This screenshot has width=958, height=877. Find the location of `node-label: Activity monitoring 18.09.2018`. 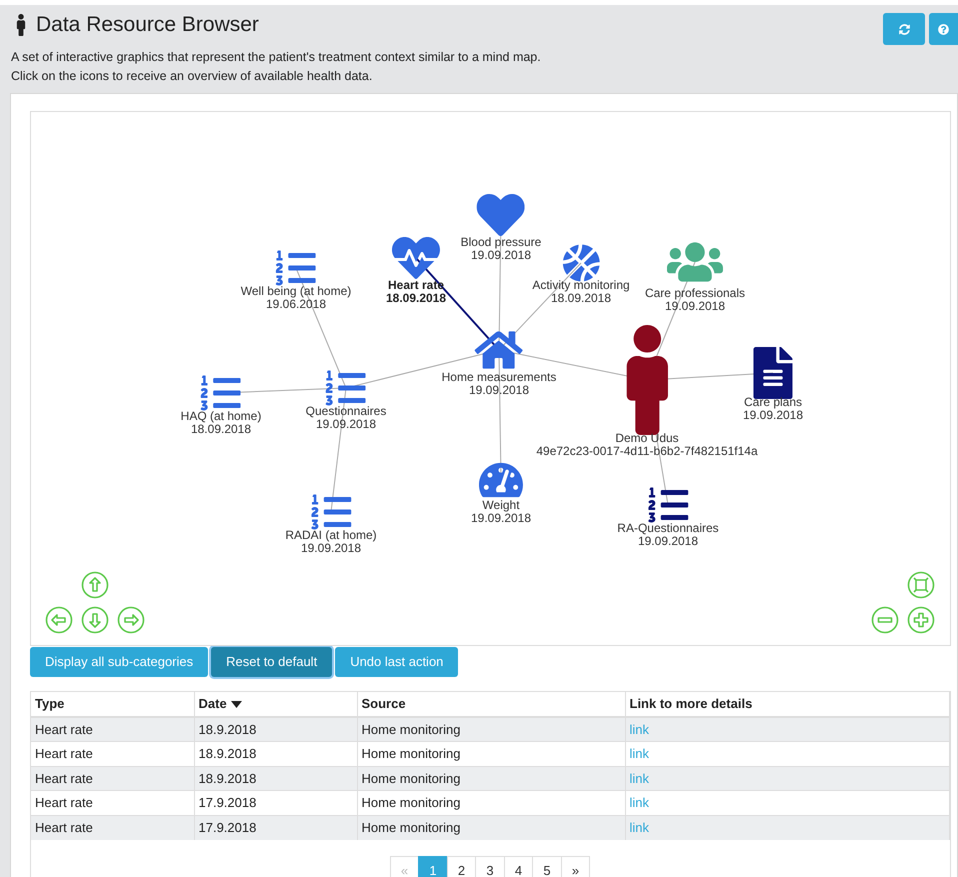

node-label: Activity monitoring 18.09.2018 is located at coordinates (581, 292).